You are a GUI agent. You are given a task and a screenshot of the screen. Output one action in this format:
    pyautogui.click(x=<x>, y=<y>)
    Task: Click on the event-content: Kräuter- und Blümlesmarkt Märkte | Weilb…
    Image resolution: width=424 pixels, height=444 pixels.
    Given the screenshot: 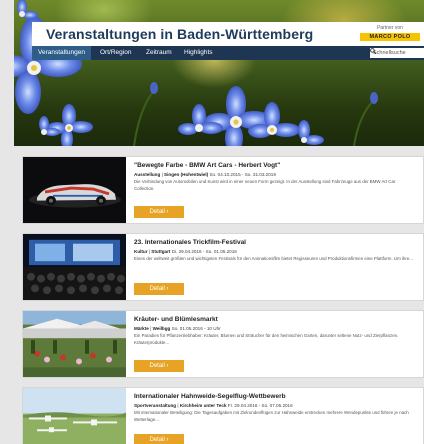 What is the action you would take?
    pyautogui.click(x=275, y=330)
    